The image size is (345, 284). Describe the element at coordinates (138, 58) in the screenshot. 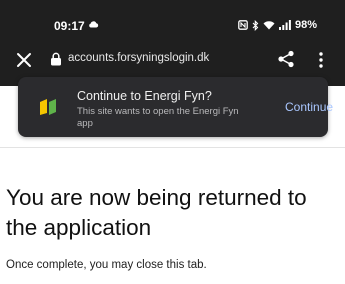

I see `url-text: accounts.forsyningslogin.dk` at that location.